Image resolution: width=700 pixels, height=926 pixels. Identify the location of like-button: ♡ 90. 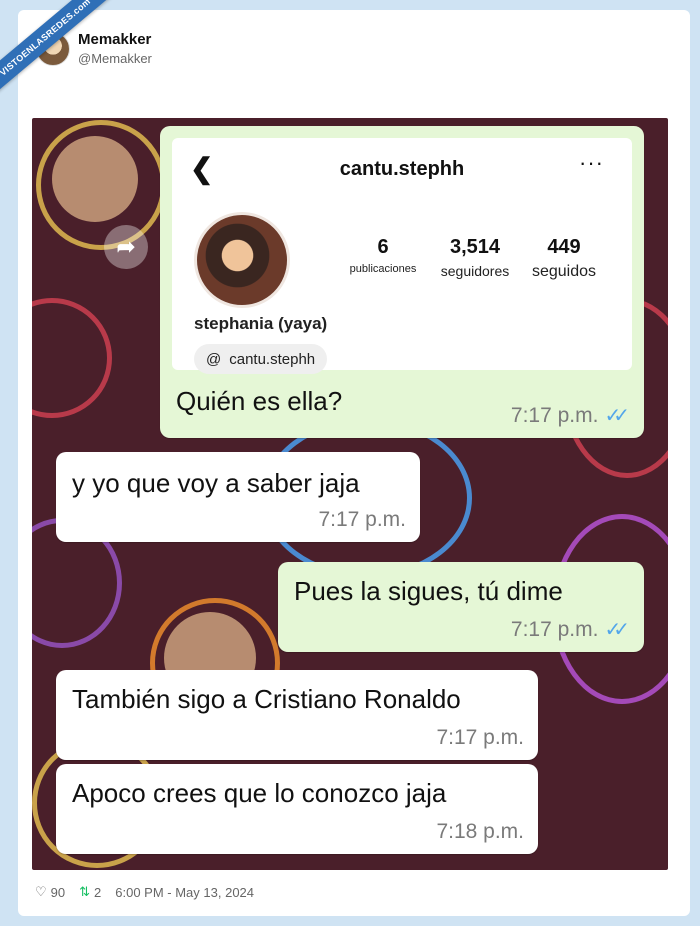
(50, 892).